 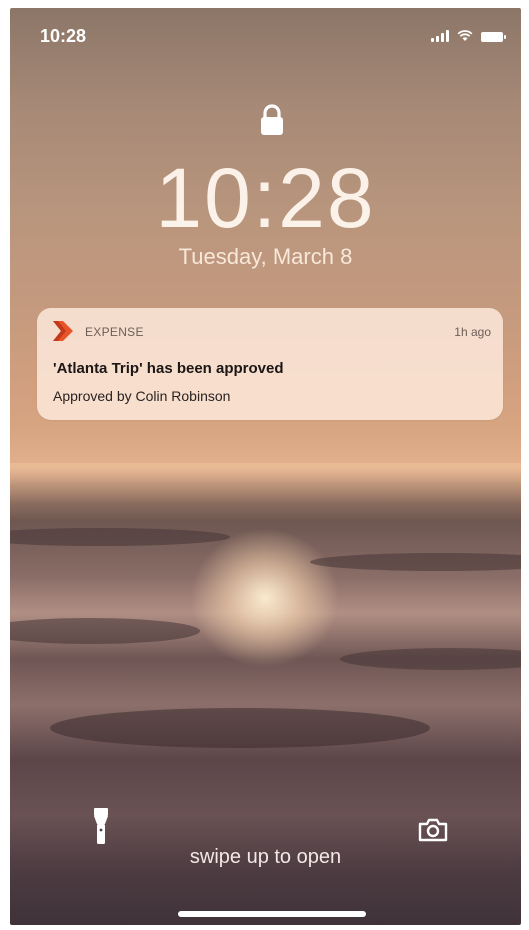 What do you see at coordinates (265, 598) in the screenshot?
I see `wallpaper-sun-reflection` at bounding box center [265, 598].